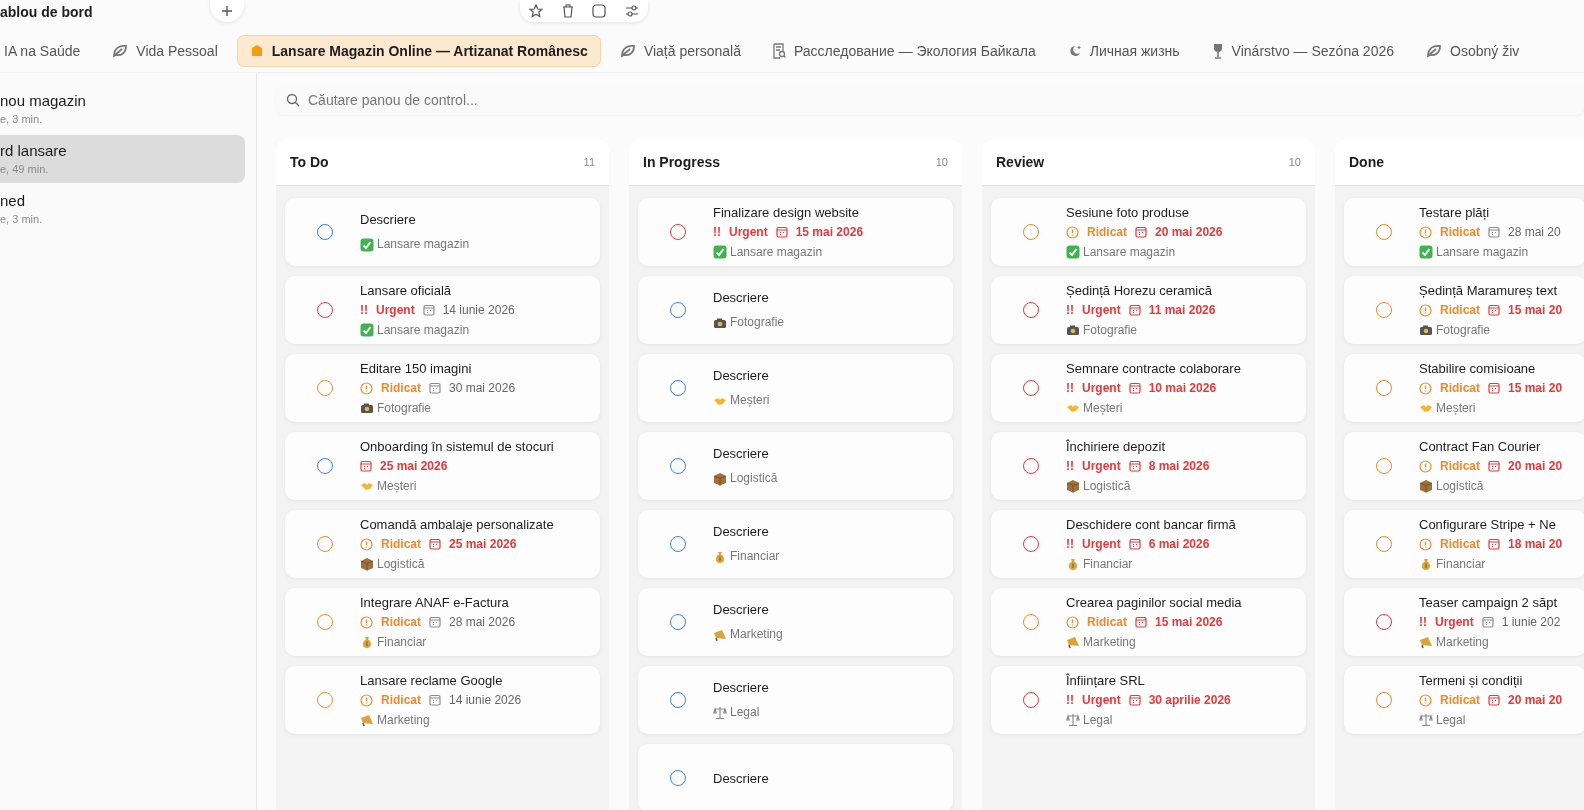 This screenshot has height=810, width=1584. I want to click on due-date: 30 mai 2026, so click(482, 388).